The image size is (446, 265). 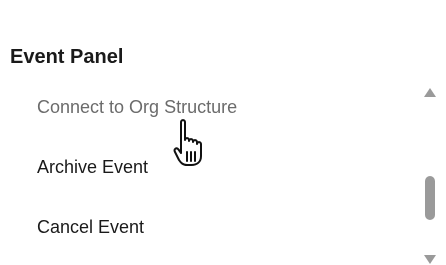 What do you see at coordinates (67, 57) in the screenshot?
I see `panel-title: Event Panel` at bounding box center [67, 57].